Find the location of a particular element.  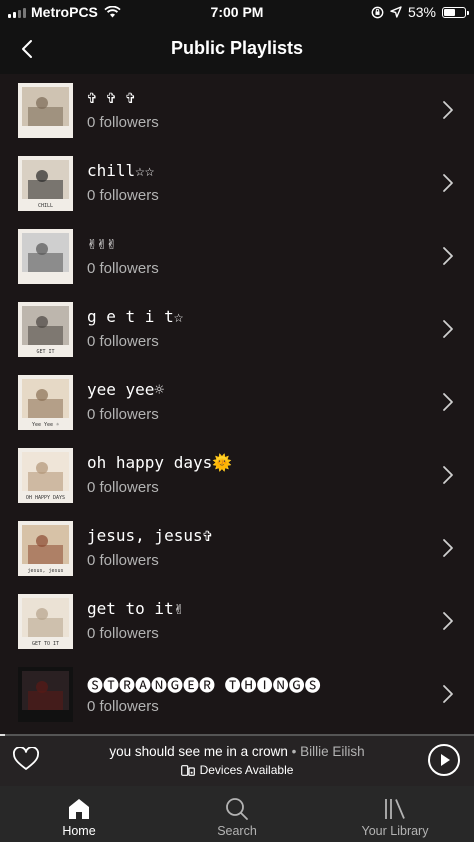

playlist-row: 🅢🅣🅡🅐🅝🅖🅔🅡 🅣🅗🅘🅝🅖🅢 0 followers is located at coordinates (237, 694).